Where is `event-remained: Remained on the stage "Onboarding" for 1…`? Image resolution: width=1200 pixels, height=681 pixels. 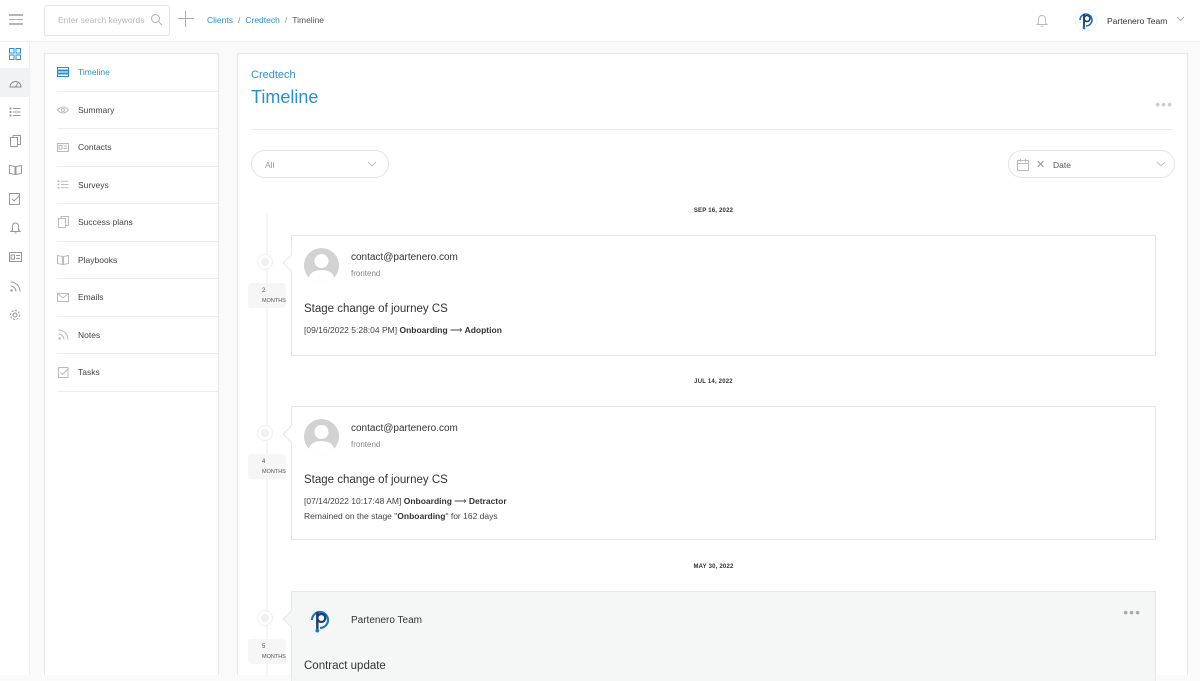 event-remained: Remained on the stage "Onboarding" for 1… is located at coordinates (401, 516).